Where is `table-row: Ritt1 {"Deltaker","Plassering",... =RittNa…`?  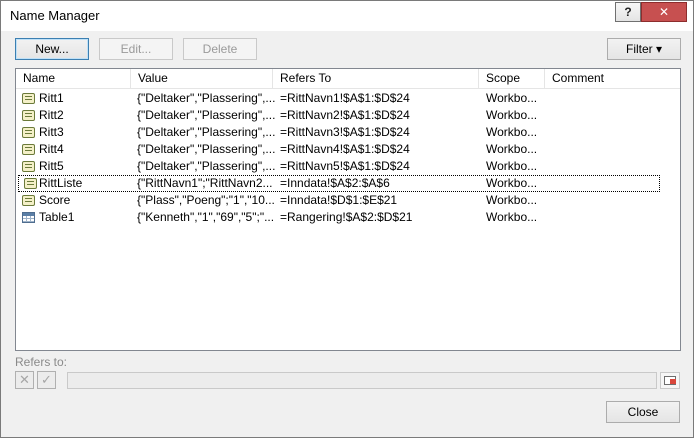
table-row: Ritt1 {"Deltaker","Plassering",... =RittNa… is located at coordinates (348, 98).